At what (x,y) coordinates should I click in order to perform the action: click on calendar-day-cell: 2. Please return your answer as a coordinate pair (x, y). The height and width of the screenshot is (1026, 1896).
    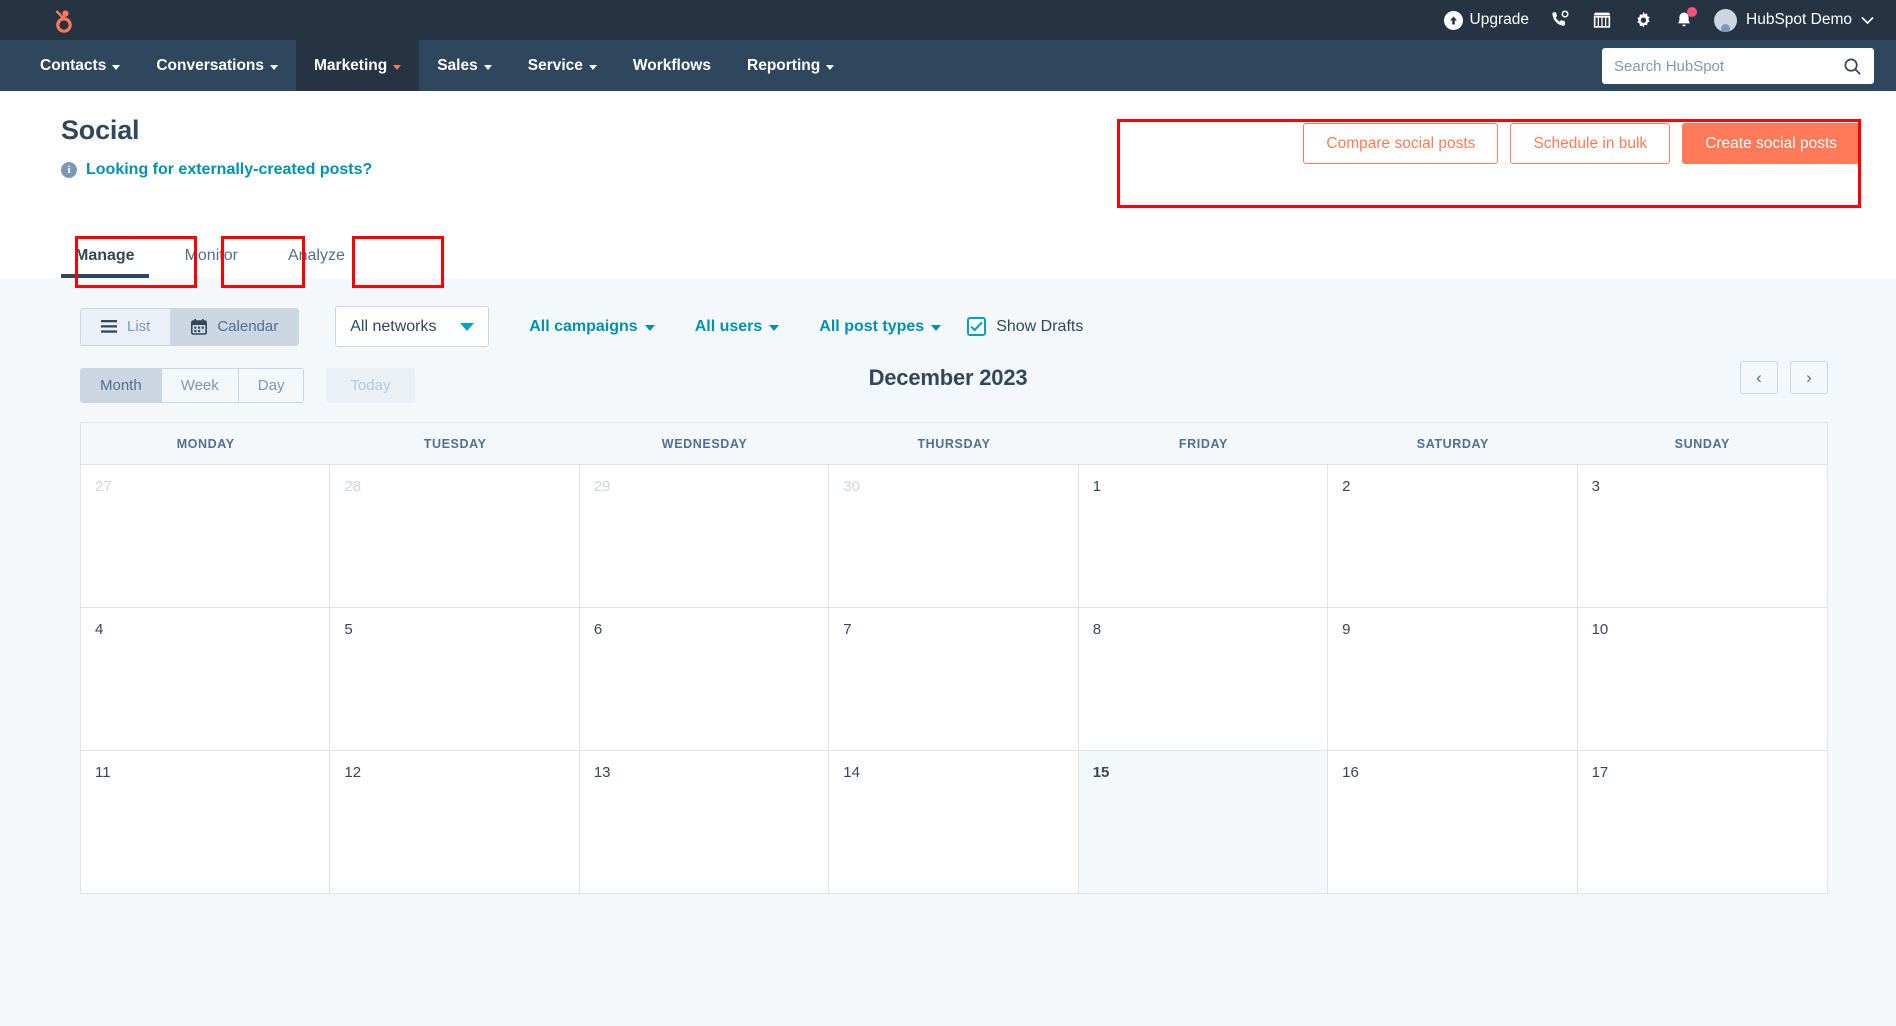
    Looking at the image, I should click on (1453, 536).